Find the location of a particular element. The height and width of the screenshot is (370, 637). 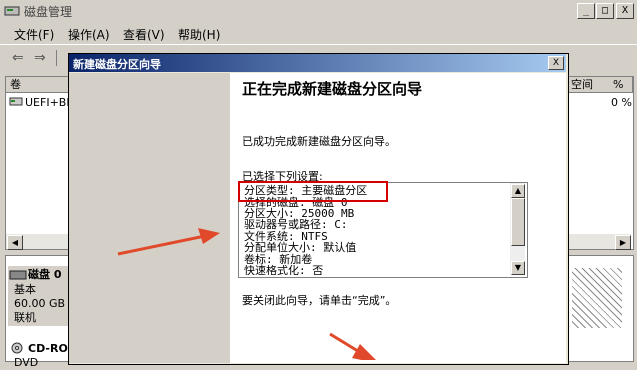

arrow-annotation-left is located at coordinates (168, 242).